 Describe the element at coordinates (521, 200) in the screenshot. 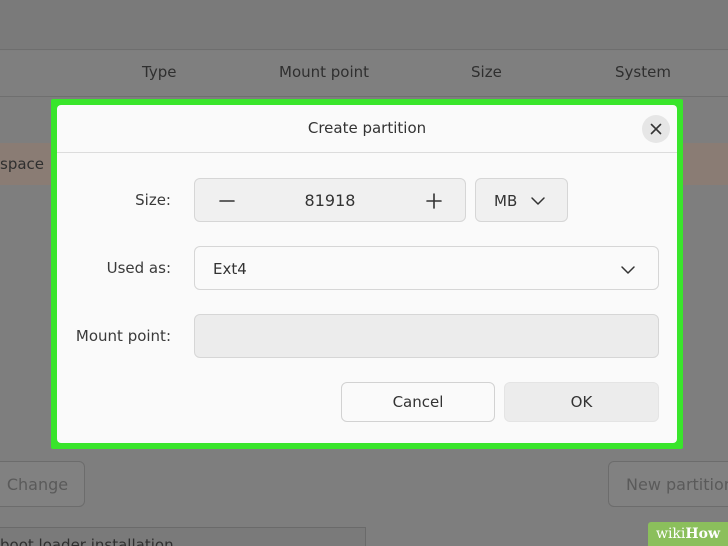

I see `size-unit-dropdown: MB` at that location.